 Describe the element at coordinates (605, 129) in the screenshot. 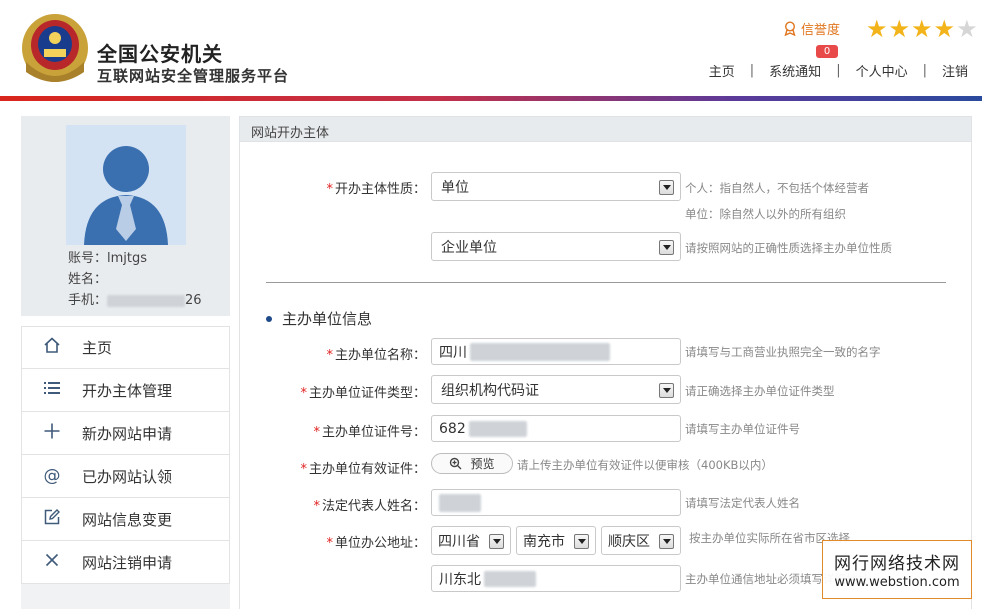

I see `panel-header: 网站开办主体` at that location.